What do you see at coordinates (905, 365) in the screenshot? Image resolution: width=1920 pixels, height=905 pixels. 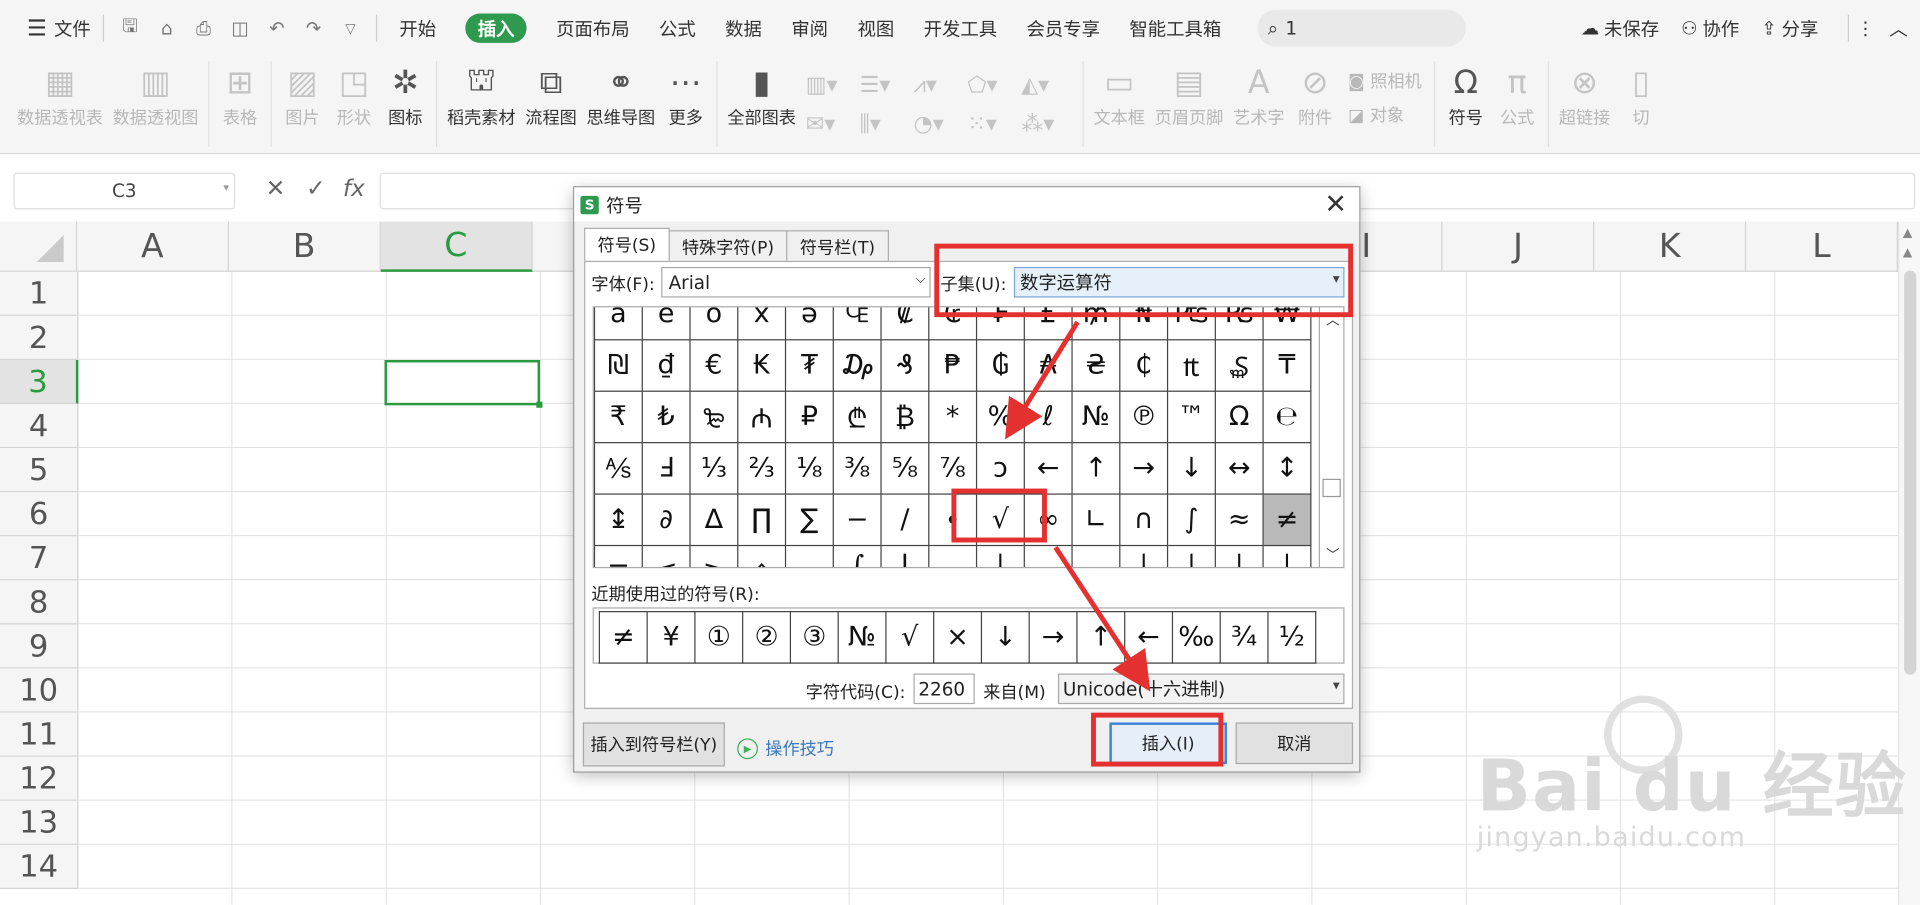 I see `symbol-cell: ₰` at bounding box center [905, 365].